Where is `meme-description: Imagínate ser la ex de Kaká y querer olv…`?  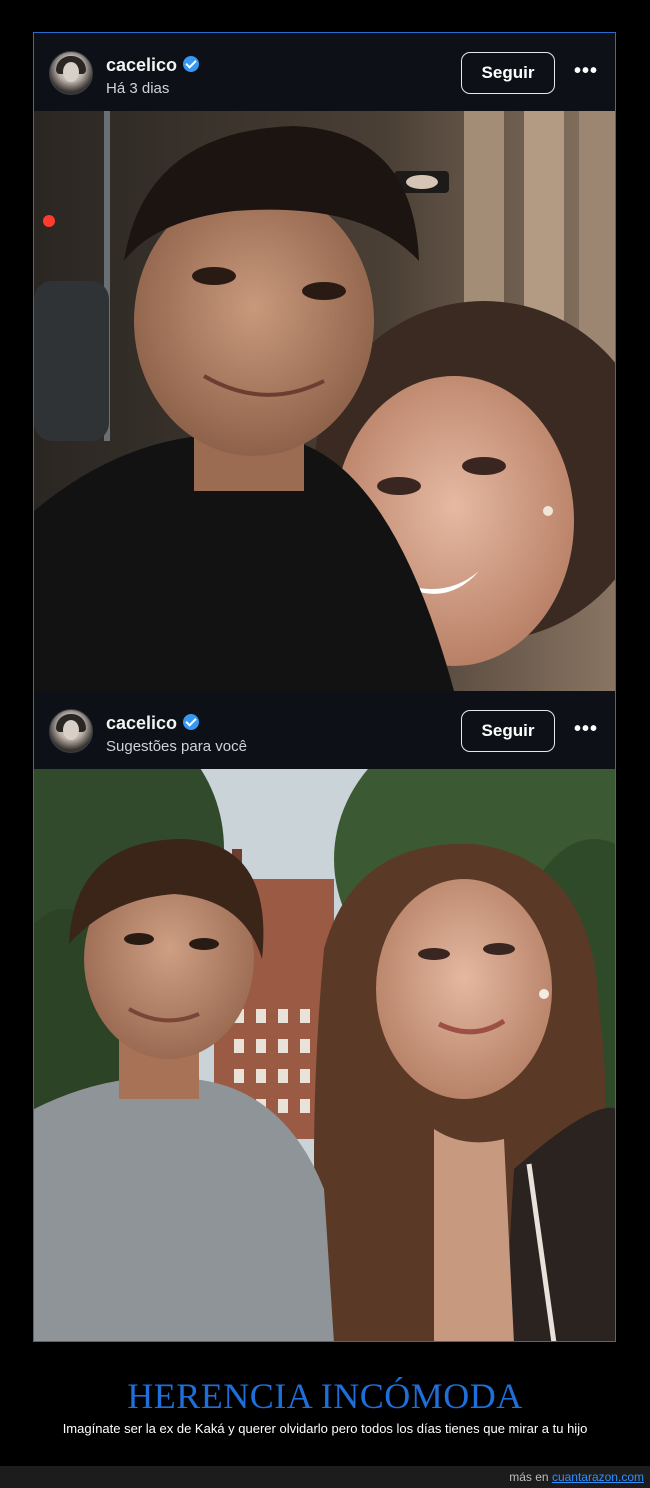
meme-description: Imagínate ser la ex de Kaká y querer olv… is located at coordinates (325, 1428).